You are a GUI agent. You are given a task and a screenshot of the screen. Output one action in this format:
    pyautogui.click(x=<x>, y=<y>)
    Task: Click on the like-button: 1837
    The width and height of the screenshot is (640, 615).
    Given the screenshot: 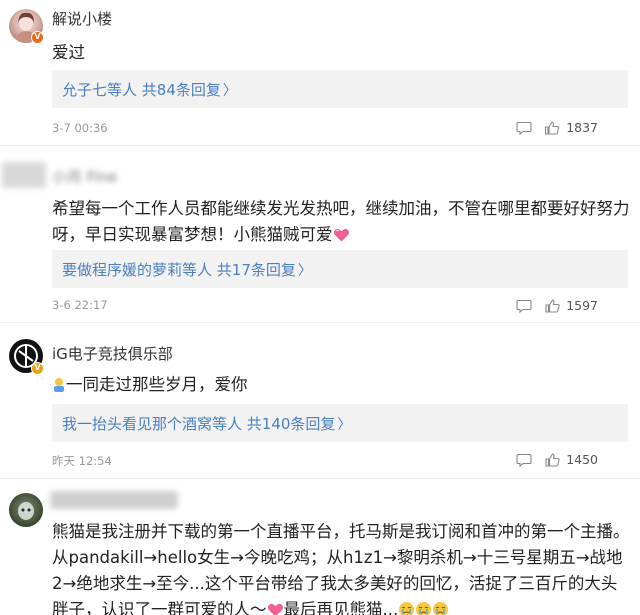 What is the action you would take?
    pyautogui.click(x=571, y=127)
    